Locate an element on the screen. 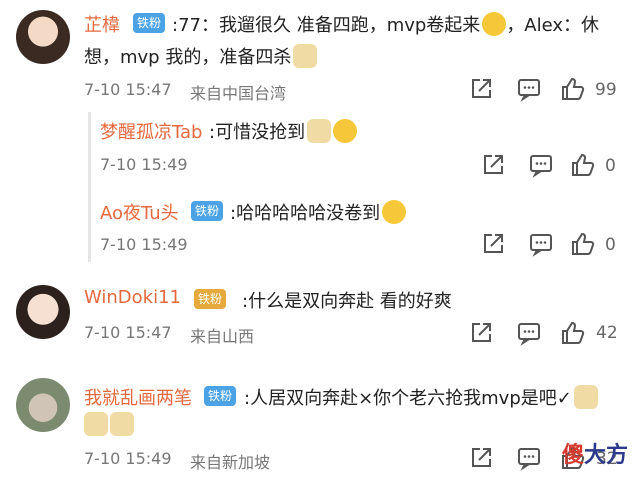 This screenshot has width=640, height=479. comment-username: 我就乱画两笔 is located at coordinates (138, 397).